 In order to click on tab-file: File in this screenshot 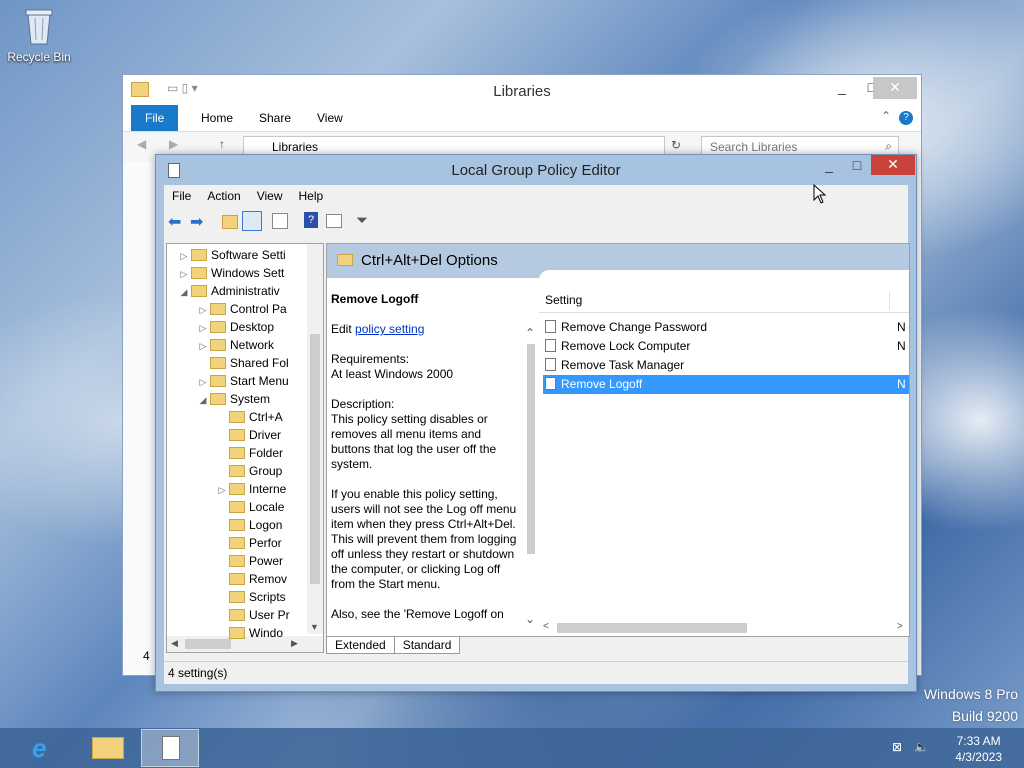, I will do `click(155, 118)`.